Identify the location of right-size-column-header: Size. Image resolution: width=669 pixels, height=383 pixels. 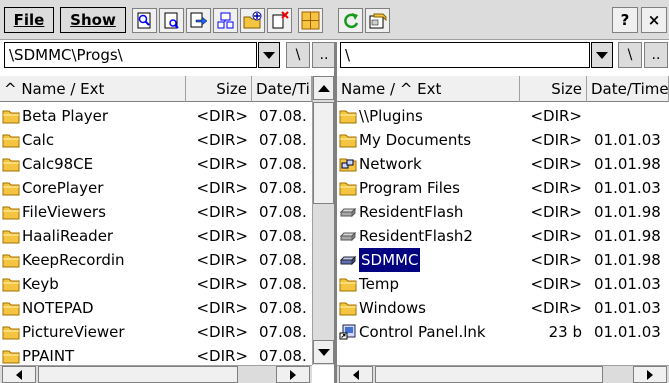
(553, 89).